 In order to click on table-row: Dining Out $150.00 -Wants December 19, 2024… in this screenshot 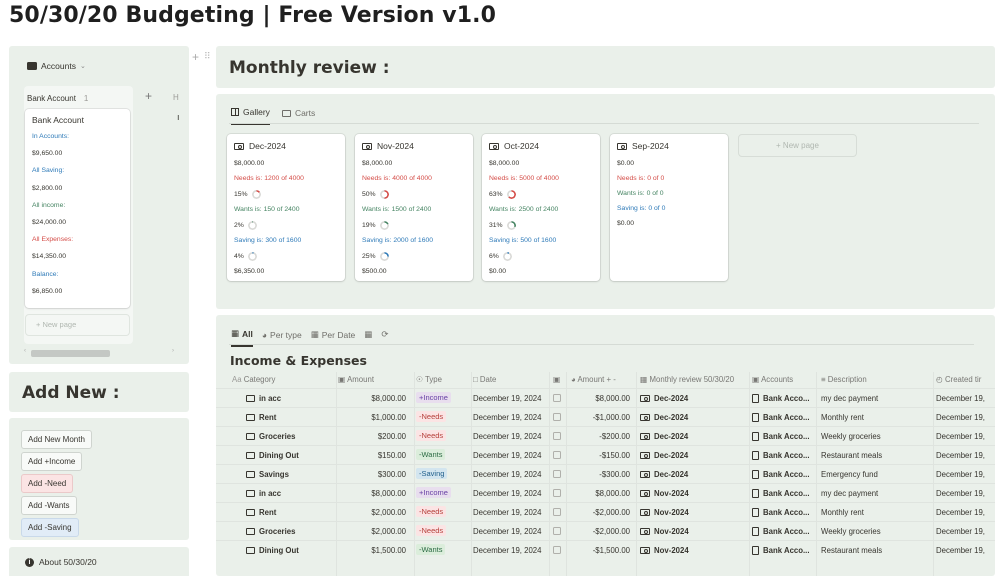, I will do `click(605, 454)`.